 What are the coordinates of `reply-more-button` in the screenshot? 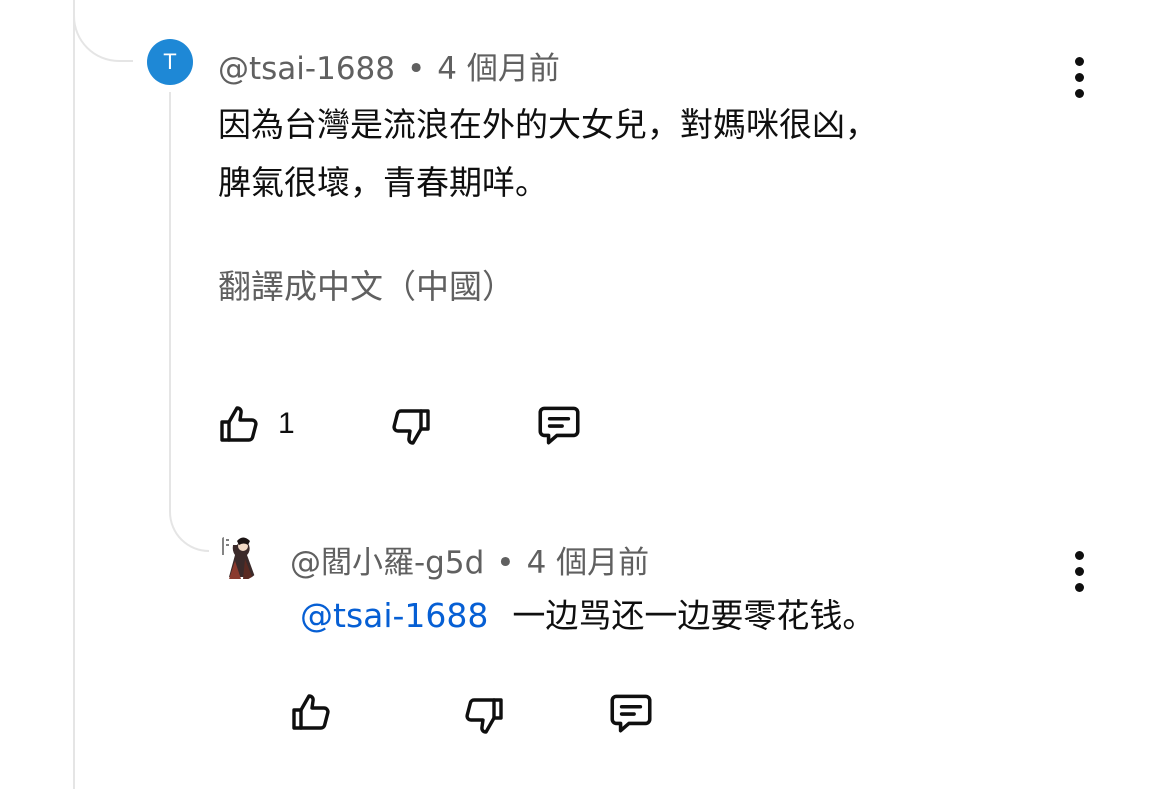 It's located at (1079, 571).